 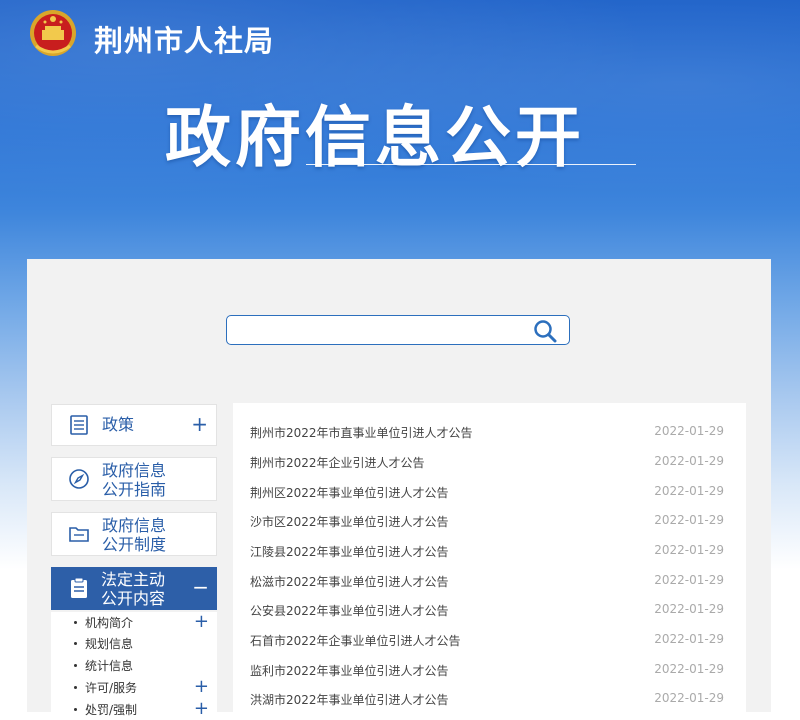 What do you see at coordinates (349, 670) in the screenshot?
I see `article-title-link: 监利市2022年事业单位引进人才公告` at bounding box center [349, 670].